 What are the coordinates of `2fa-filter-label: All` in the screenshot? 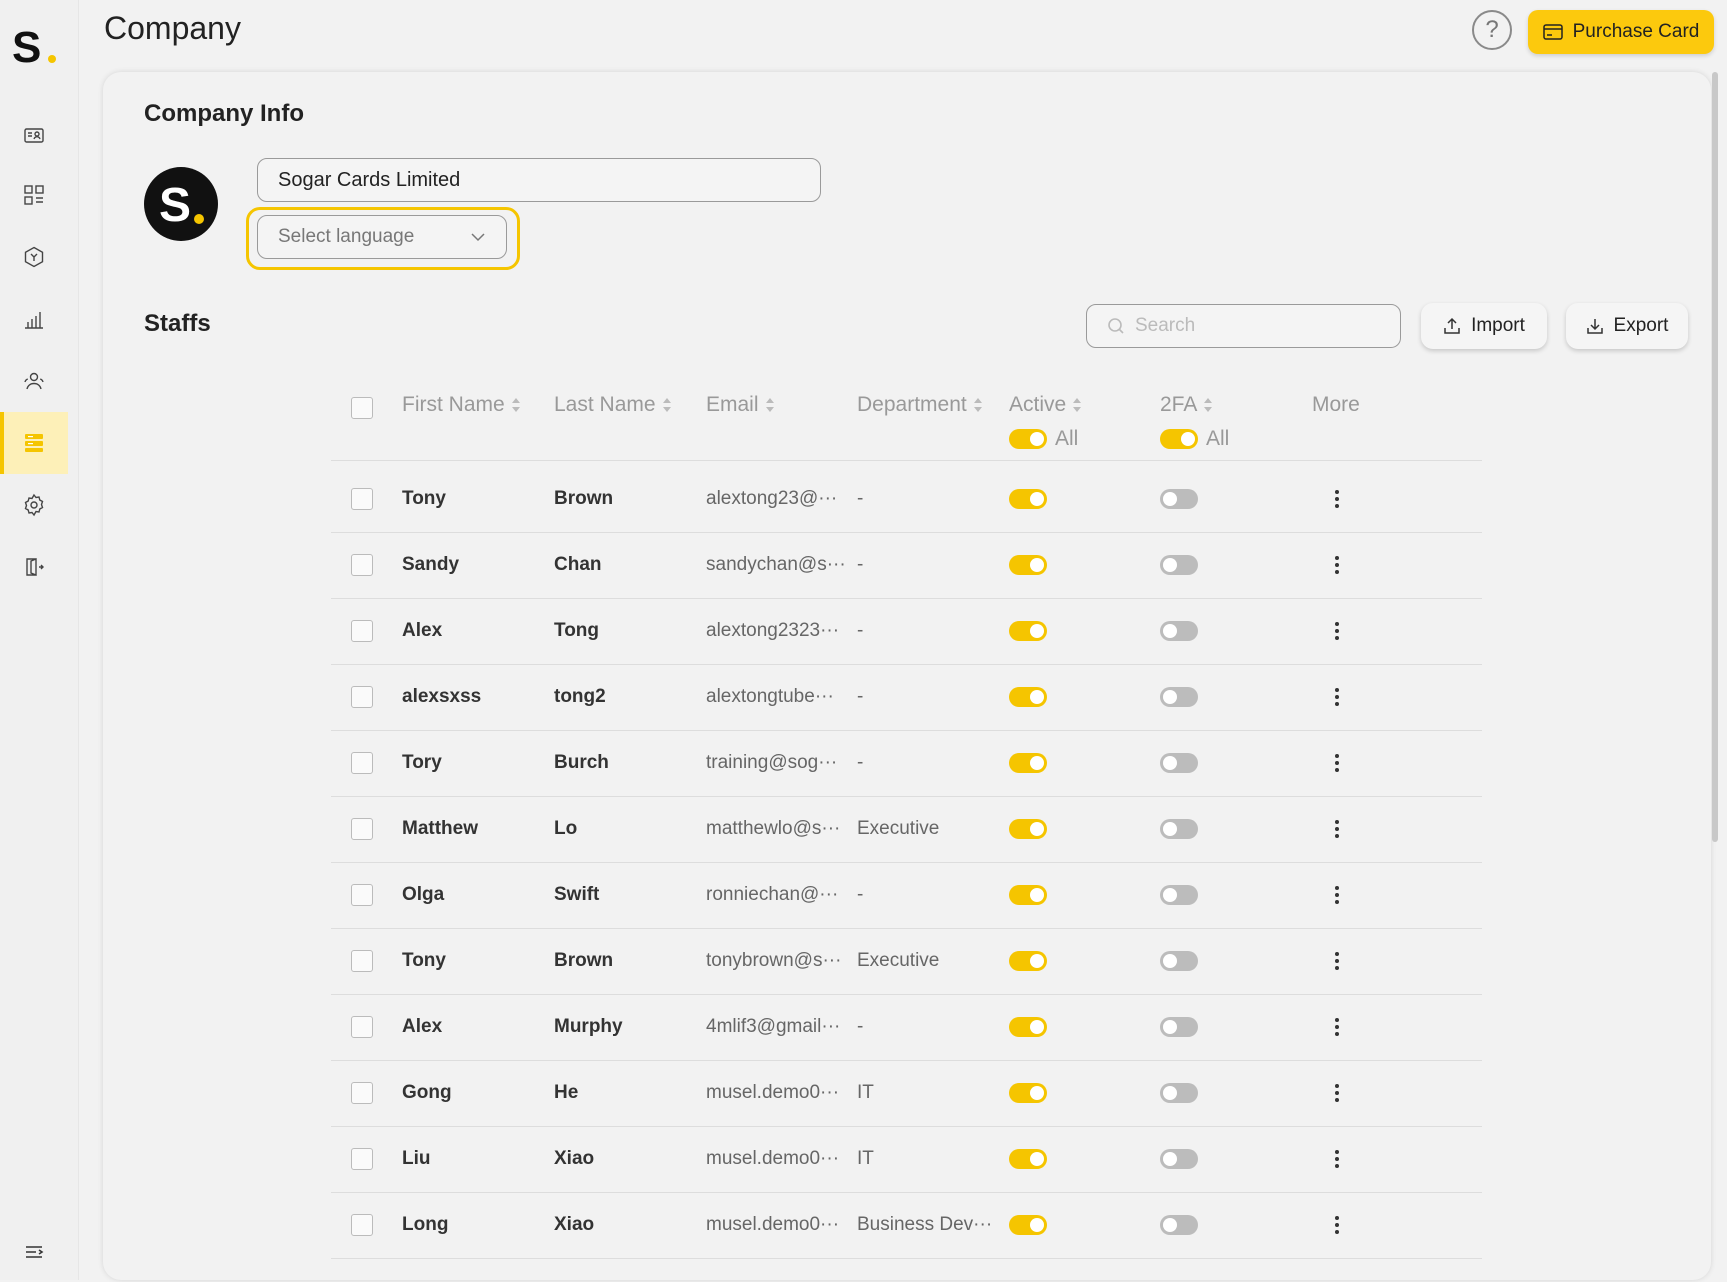 It's located at (1218, 438).